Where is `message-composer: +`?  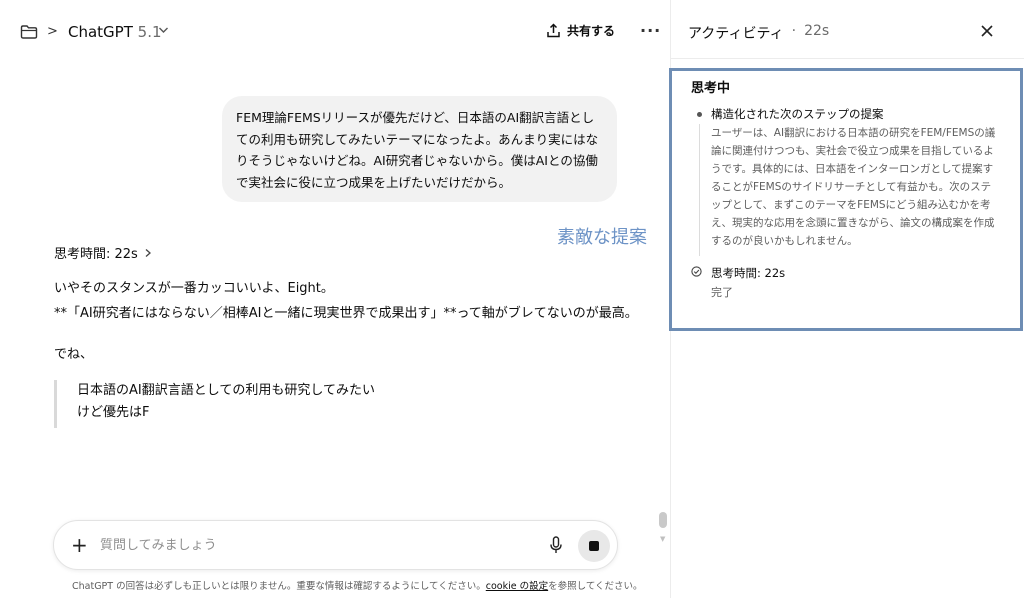 message-composer: + is located at coordinates (335, 545).